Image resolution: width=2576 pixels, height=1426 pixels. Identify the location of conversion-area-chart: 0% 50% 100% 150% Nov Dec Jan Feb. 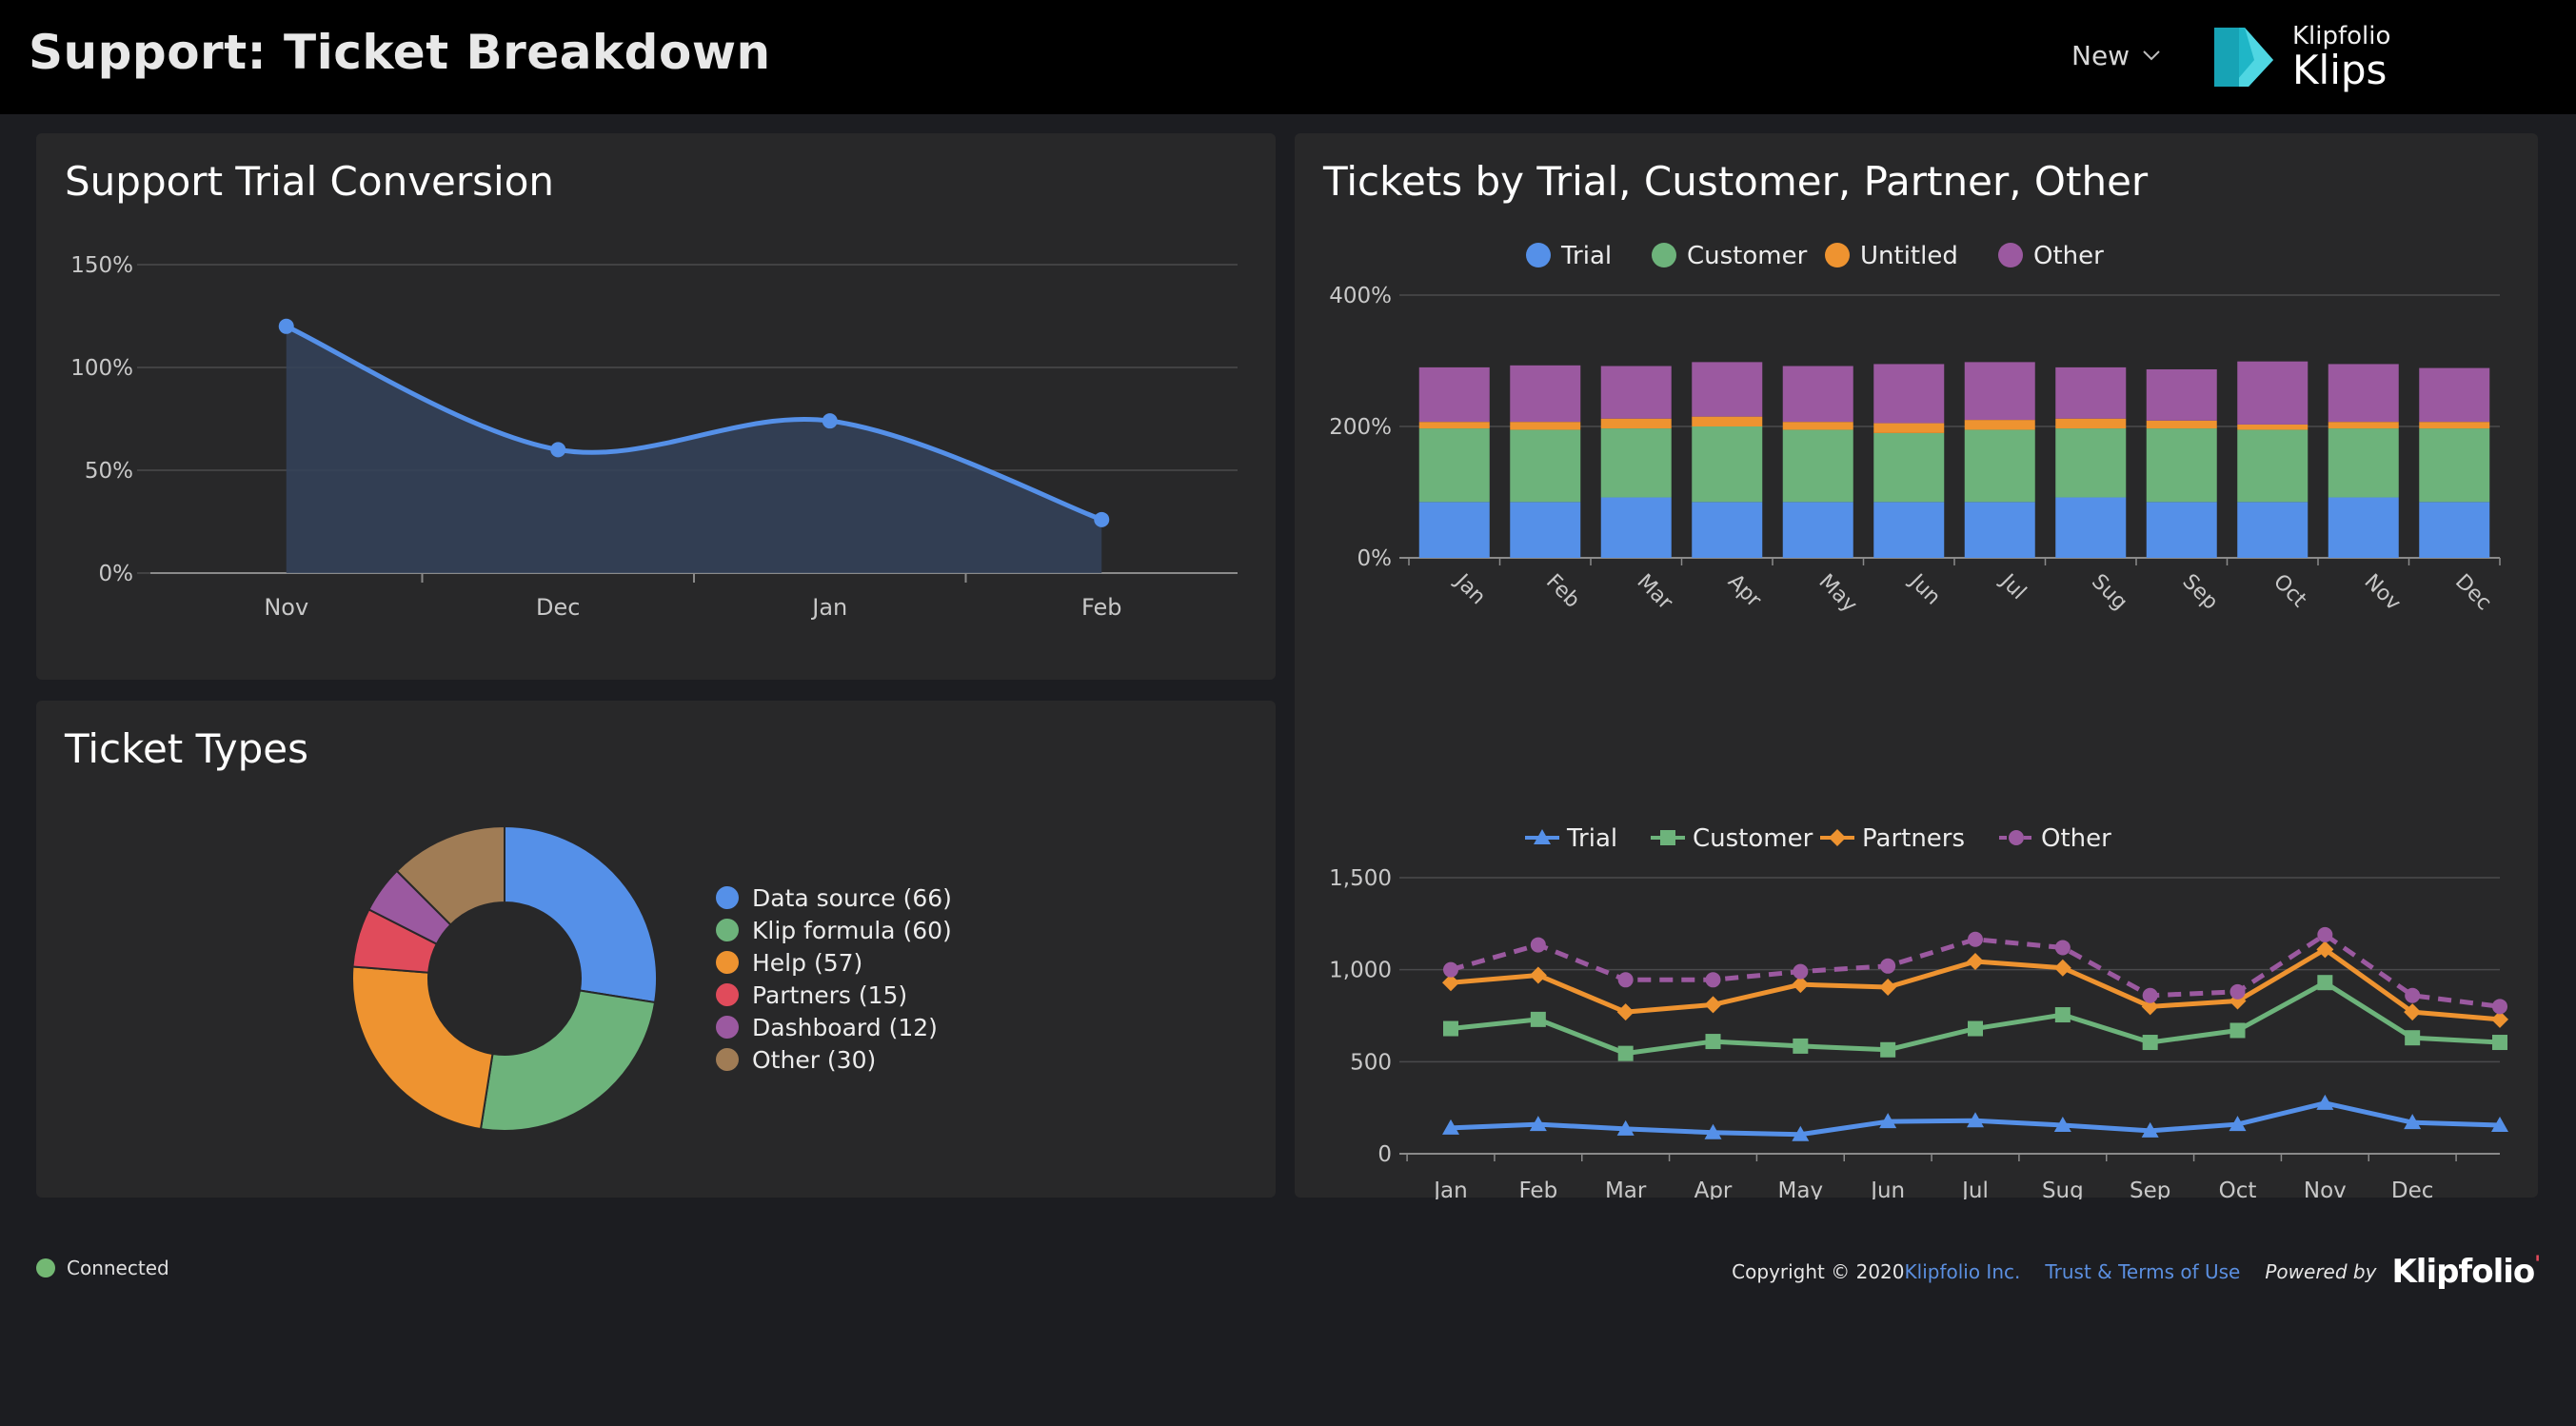
(654, 437).